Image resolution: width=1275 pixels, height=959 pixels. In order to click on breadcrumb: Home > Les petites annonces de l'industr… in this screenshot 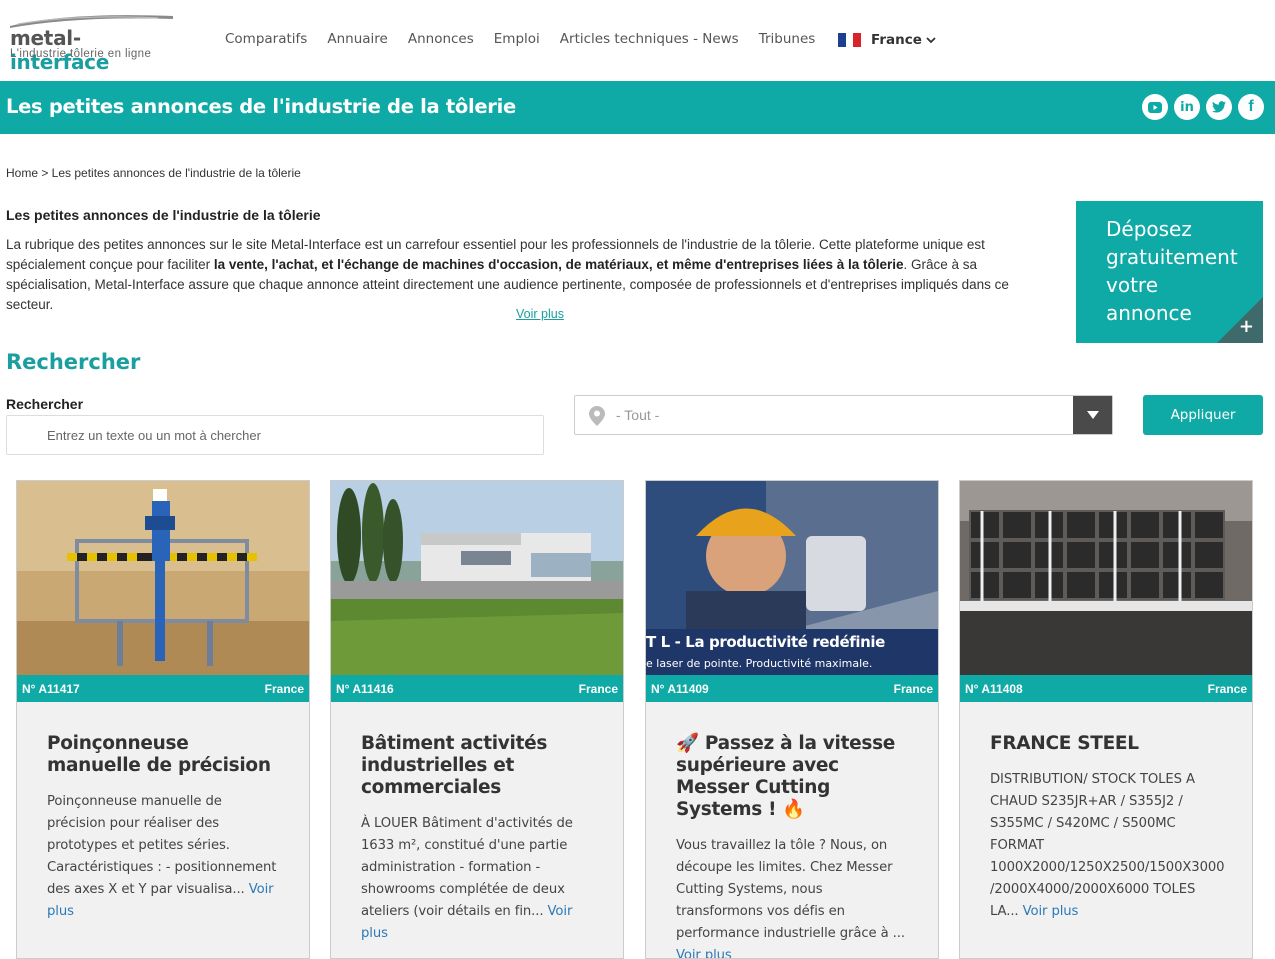, I will do `click(153, 173)`.